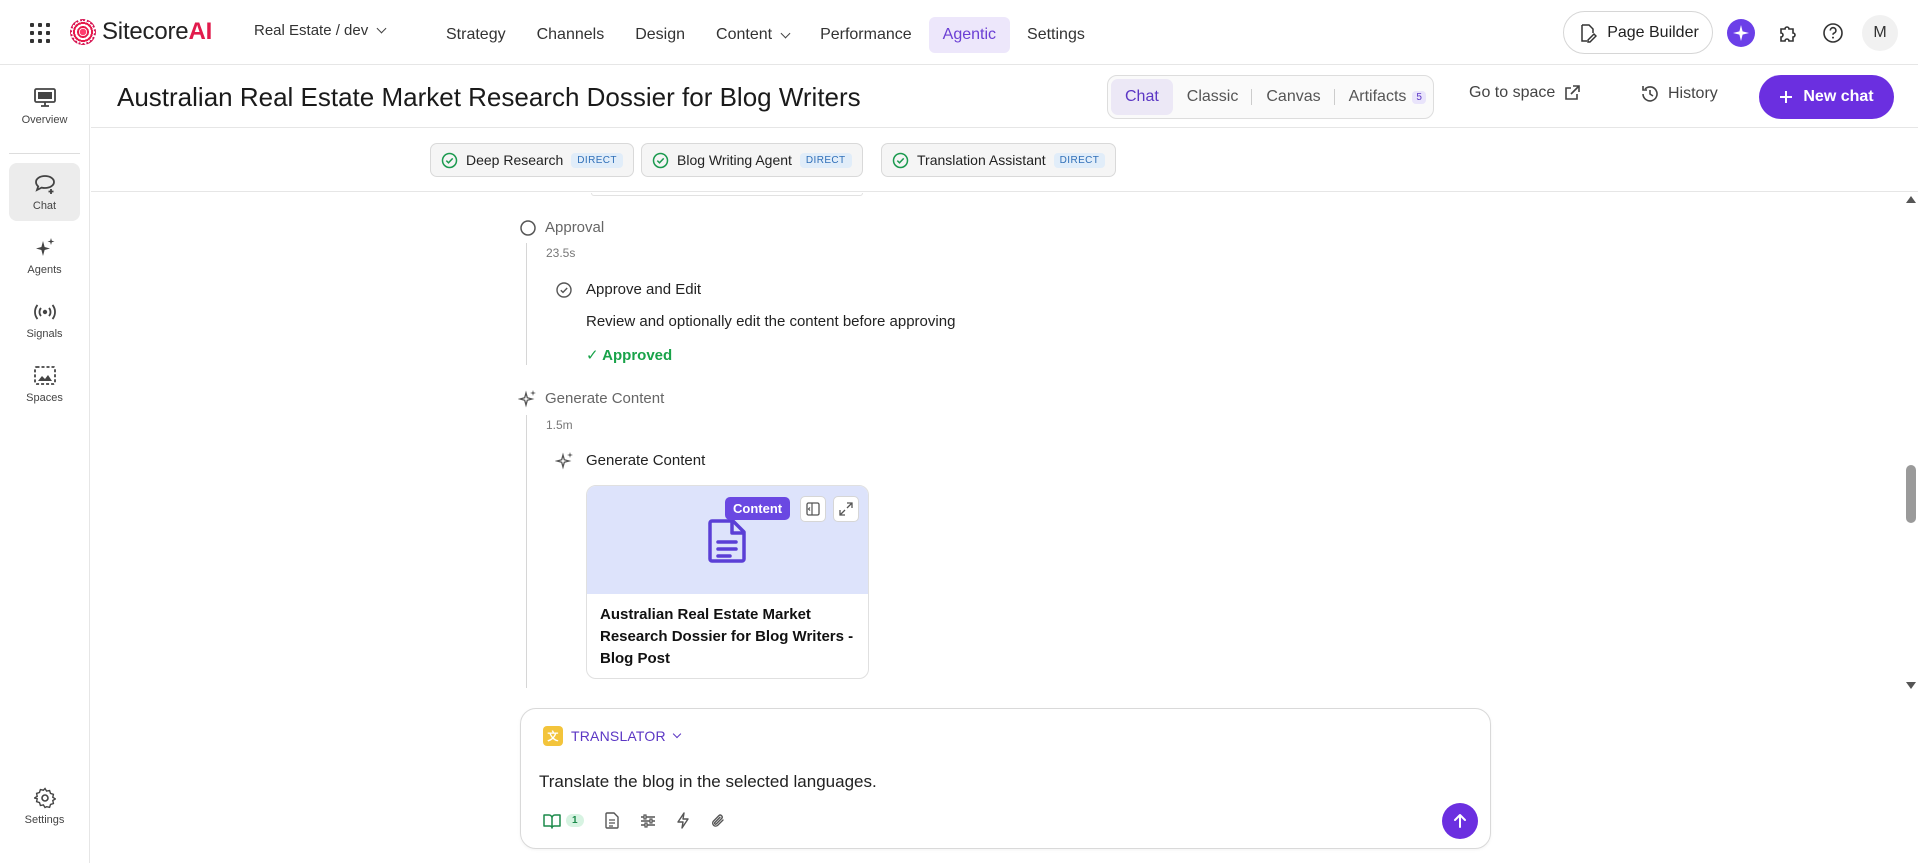  What do you see at coordinates (44, 311) in the screenshot?
I see `broadcast-icon` at bounding box center [44, 311].